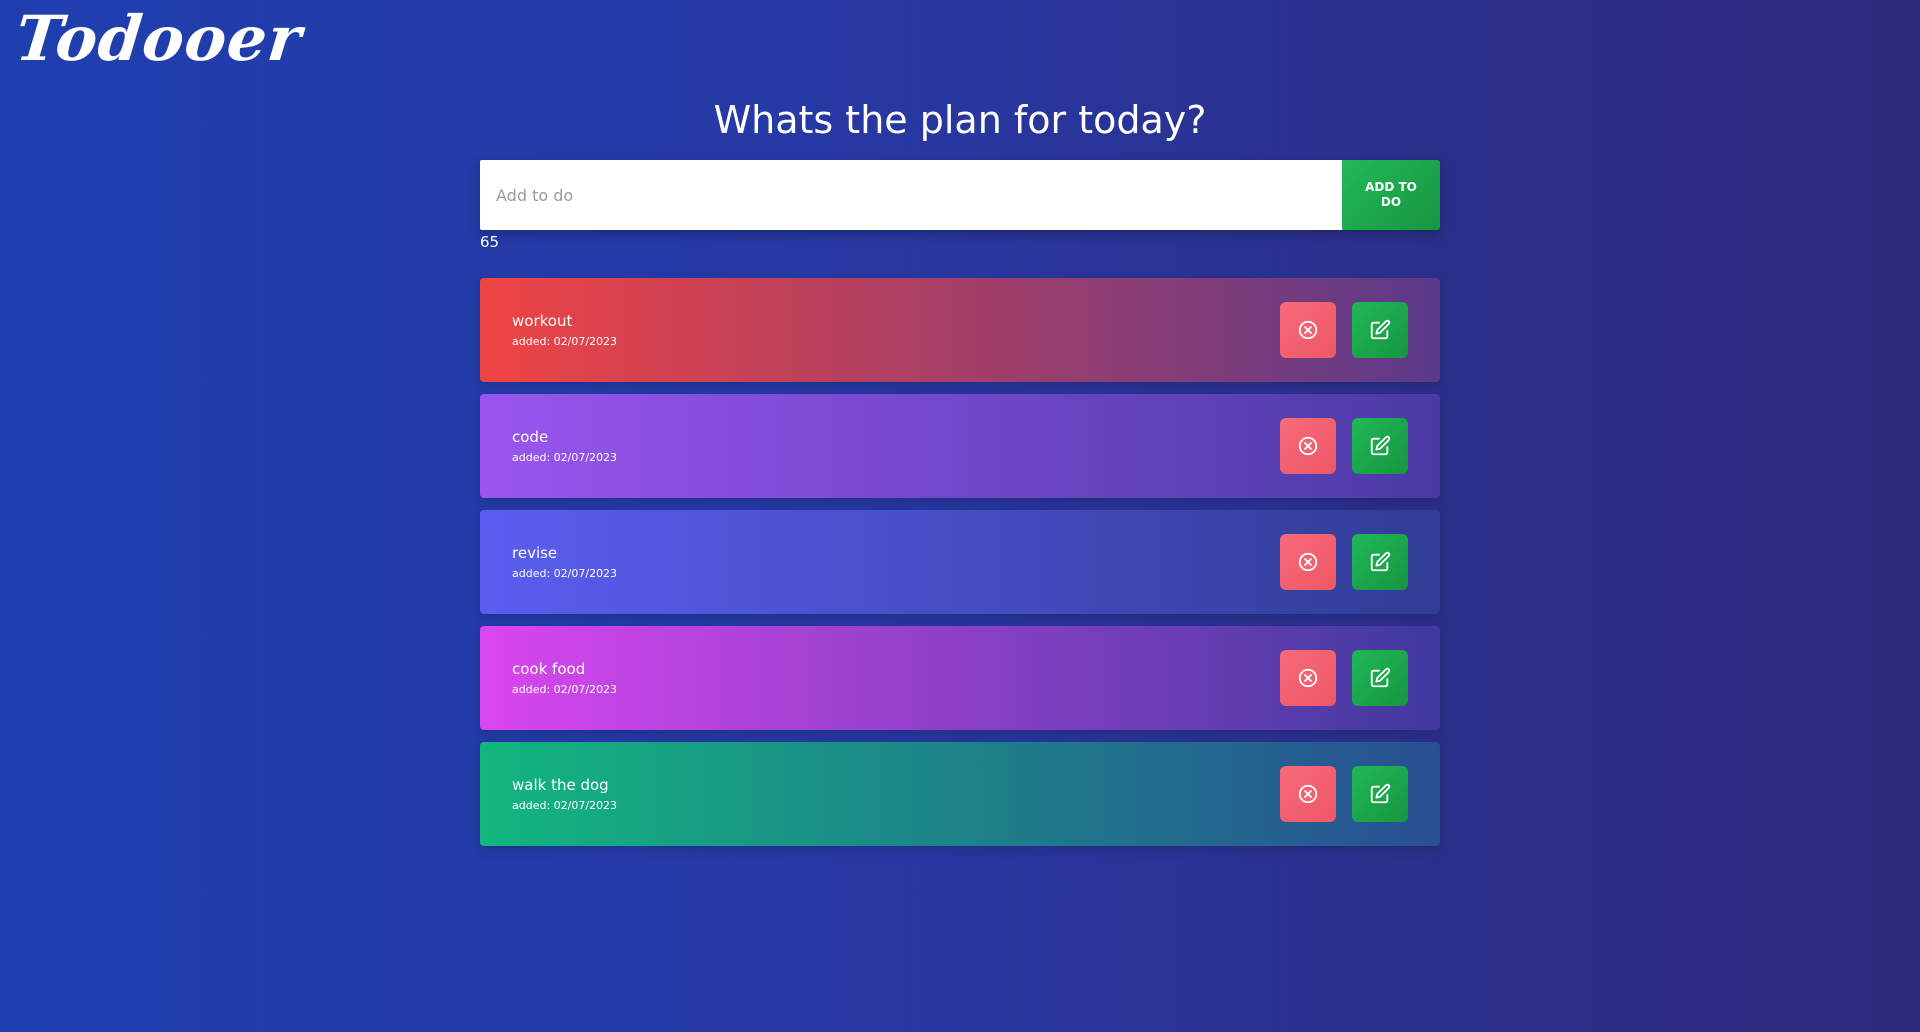 This screenshot has width=1920, height=1032. I want to click on todo-item: code added: 02/07/2023, so click(960, 446).